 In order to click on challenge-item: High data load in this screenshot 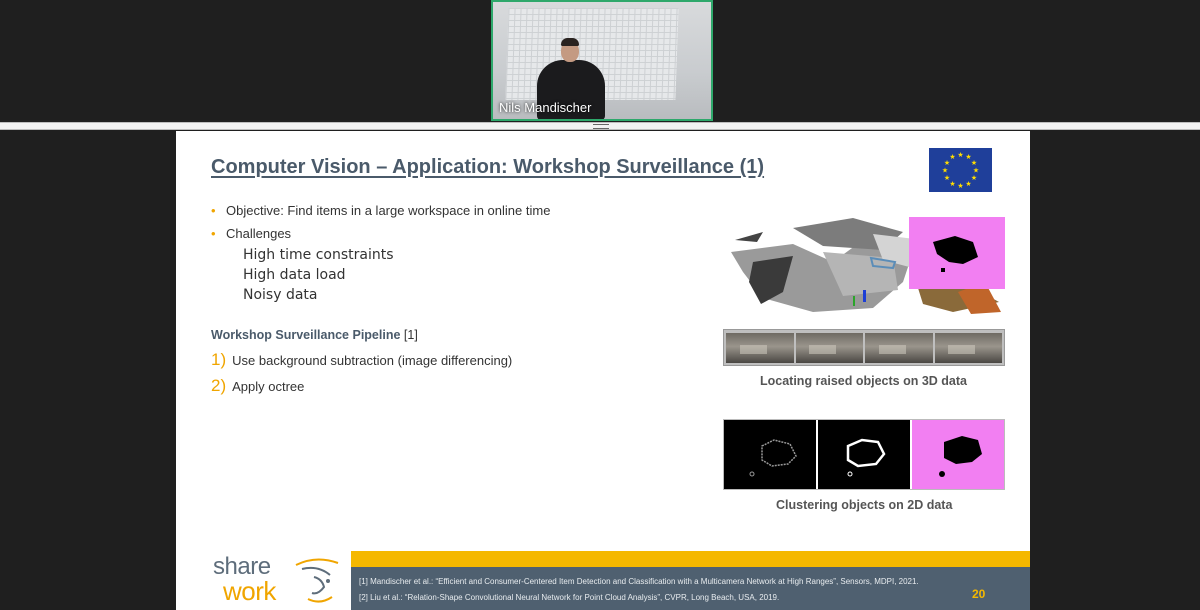, I will do `click(294, 275)`.